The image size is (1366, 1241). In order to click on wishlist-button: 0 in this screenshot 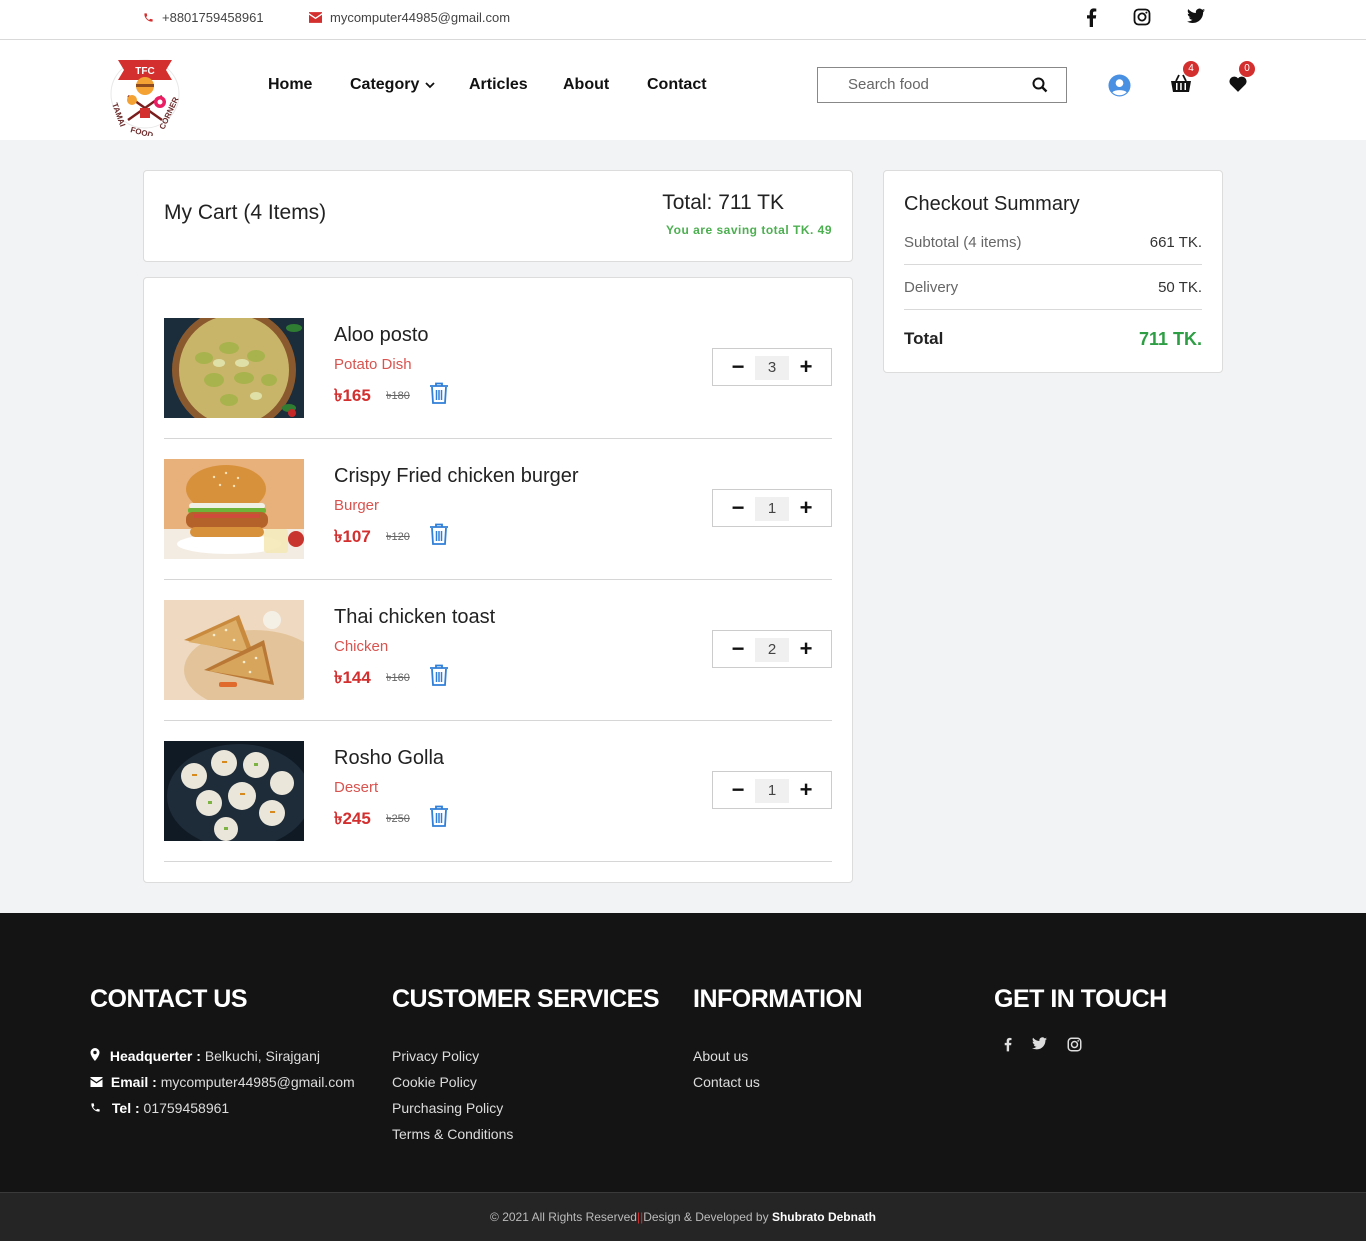, I will do `click(1242, 79)`.